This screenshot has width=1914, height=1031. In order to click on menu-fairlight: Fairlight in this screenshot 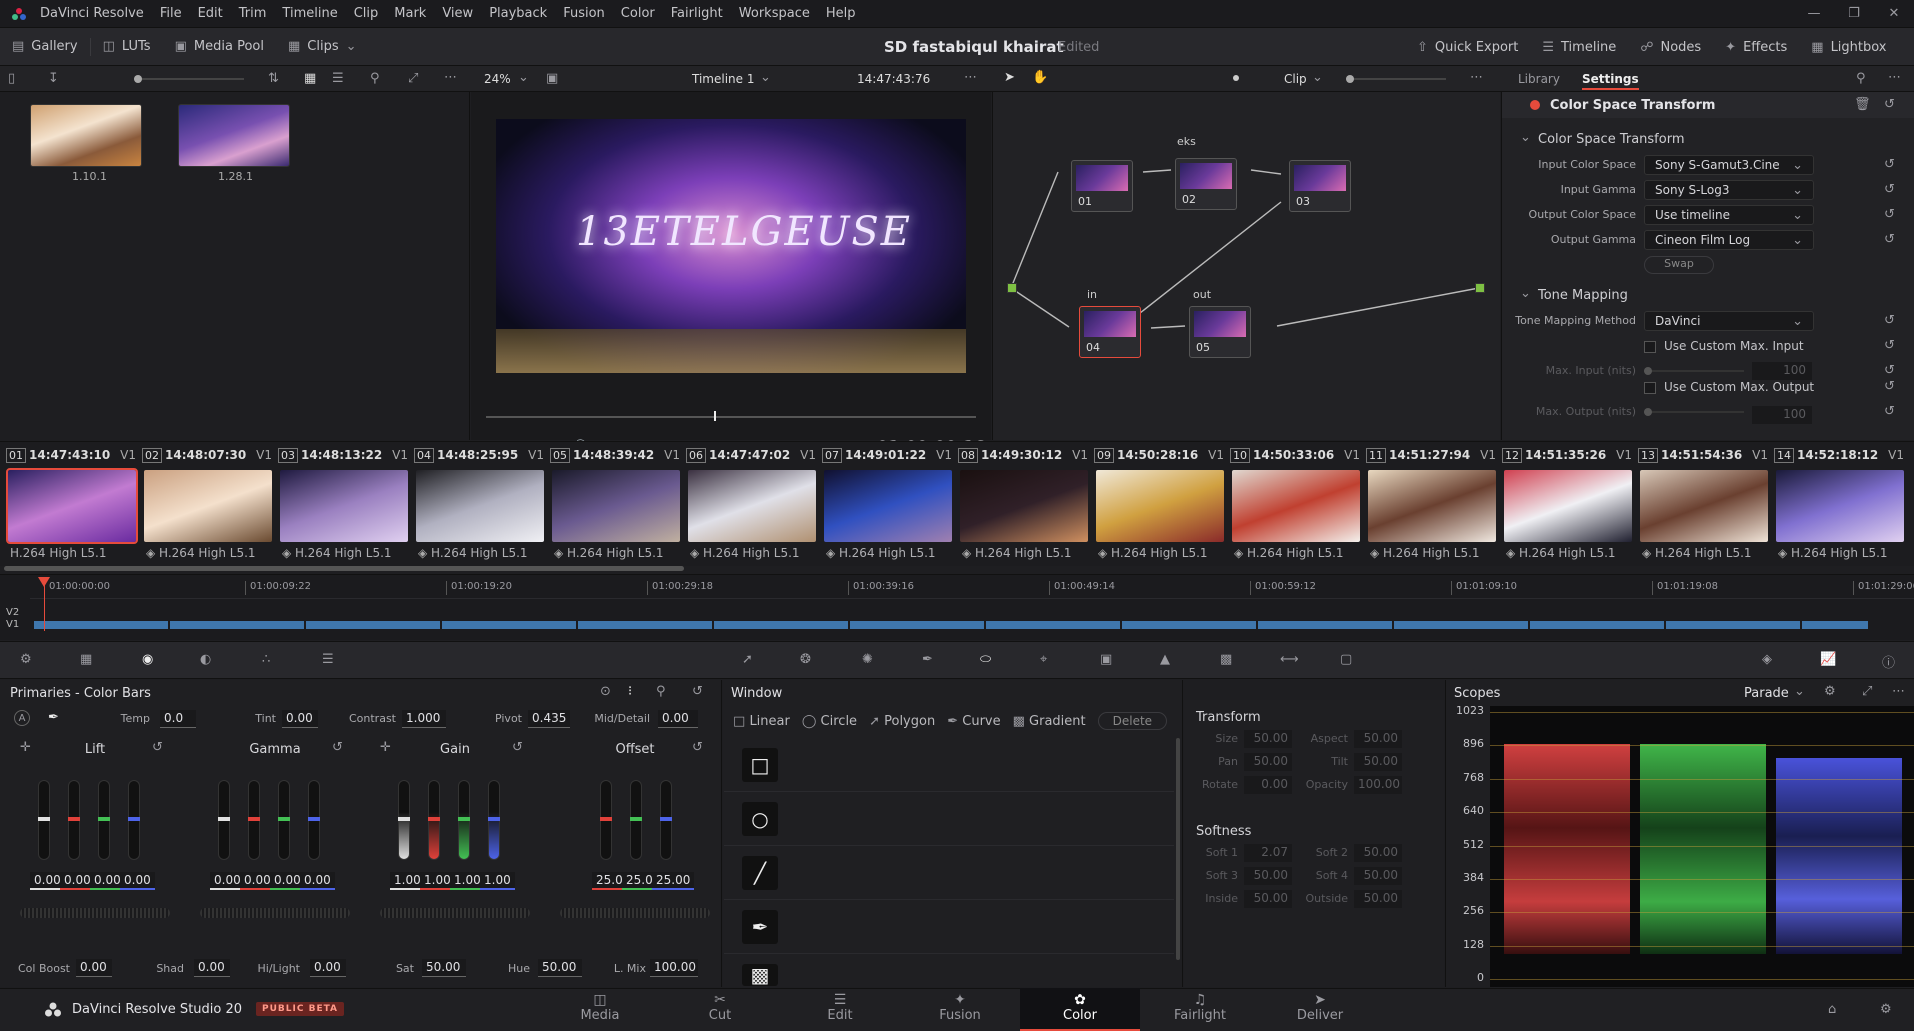, I will do `click(697, 13)`.